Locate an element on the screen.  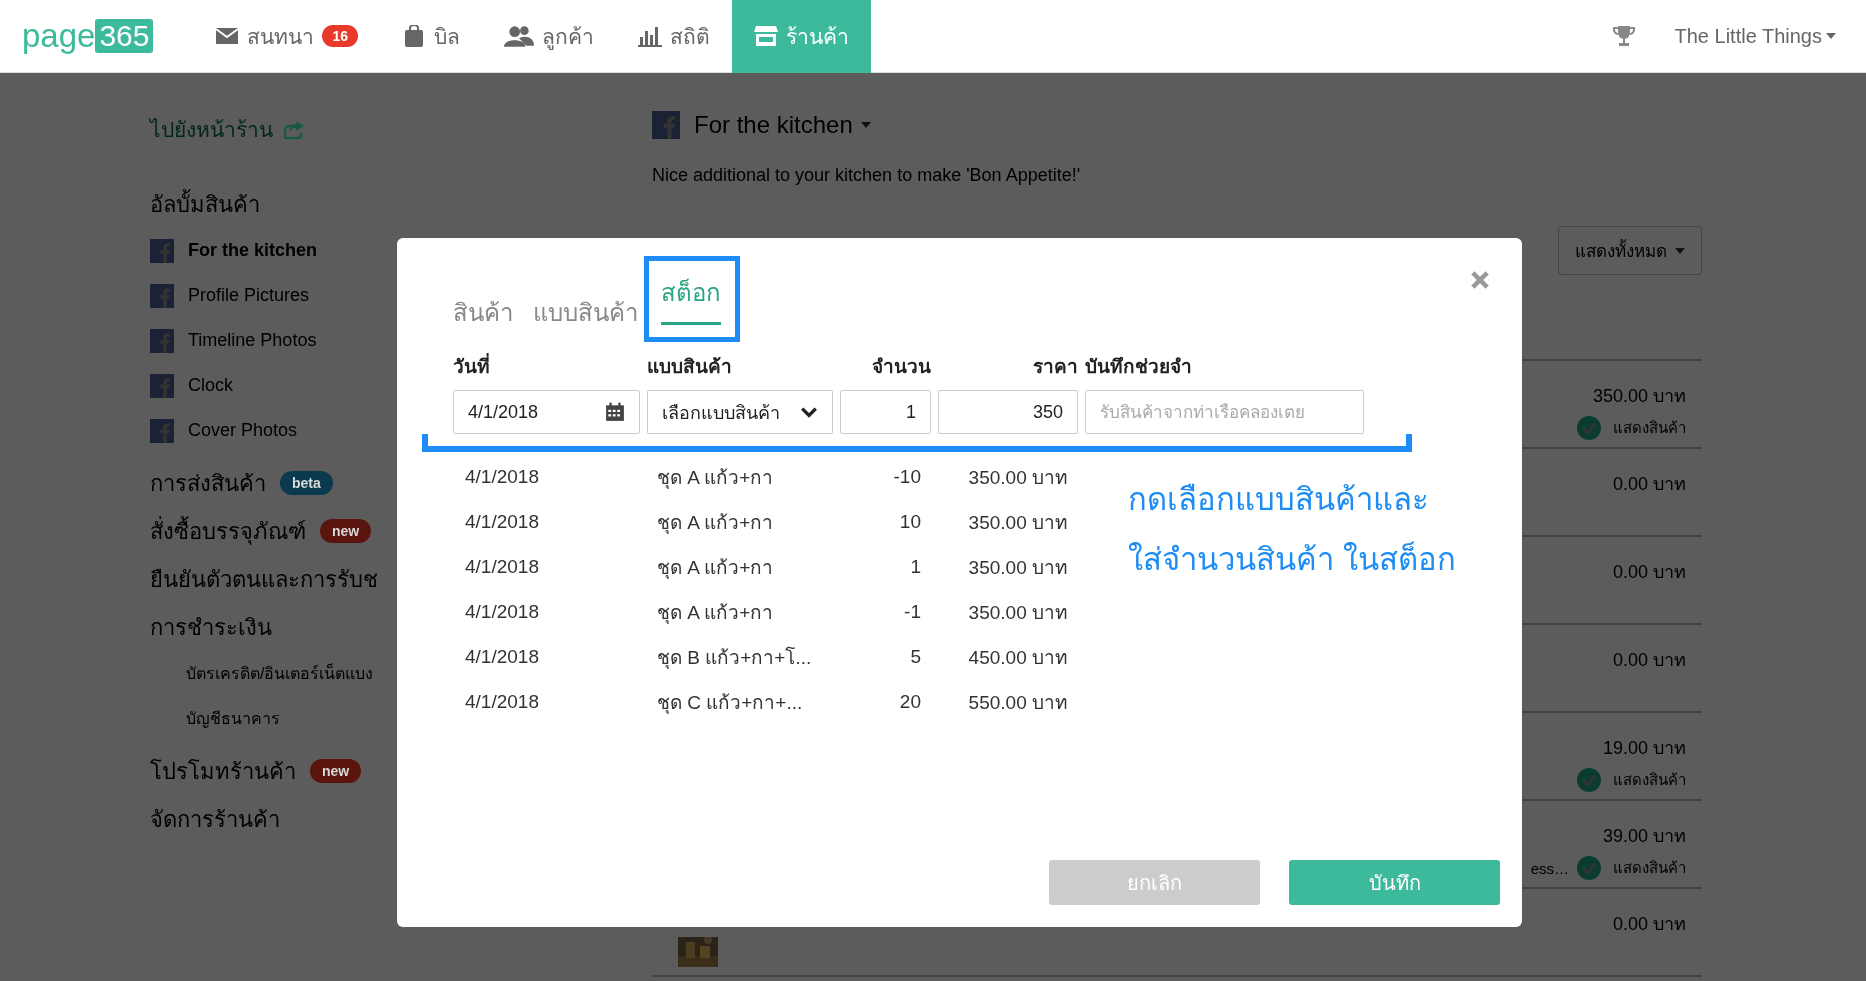
album-item: Cover Photos is located at coordinates (233, 430).